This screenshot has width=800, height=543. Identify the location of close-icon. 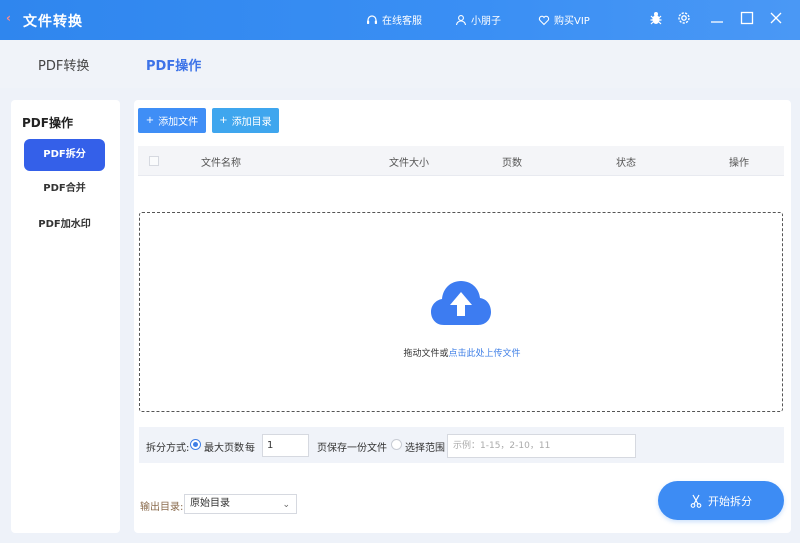
(776, 18).